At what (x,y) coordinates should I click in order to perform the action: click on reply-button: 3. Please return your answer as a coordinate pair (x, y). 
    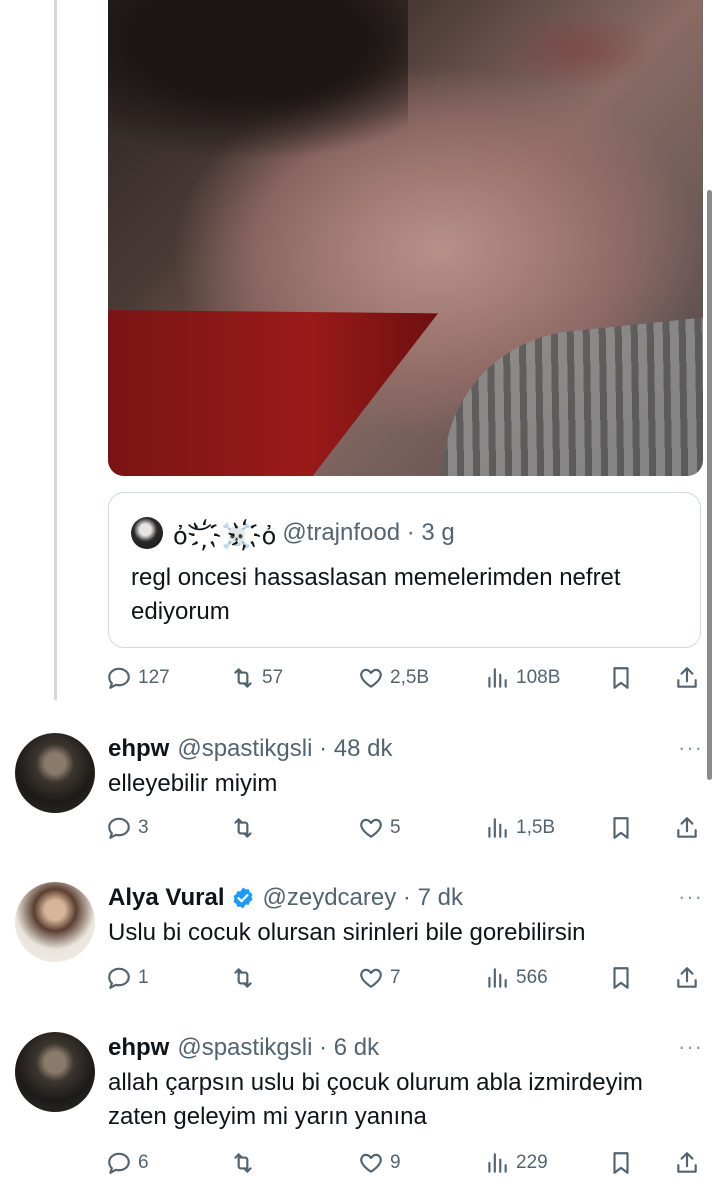
    Looking at the image, I should click on (127, 828).